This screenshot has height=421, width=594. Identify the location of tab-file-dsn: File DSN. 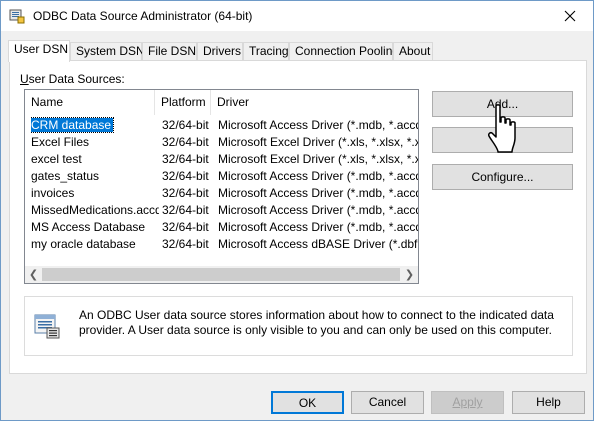
(169, 51).